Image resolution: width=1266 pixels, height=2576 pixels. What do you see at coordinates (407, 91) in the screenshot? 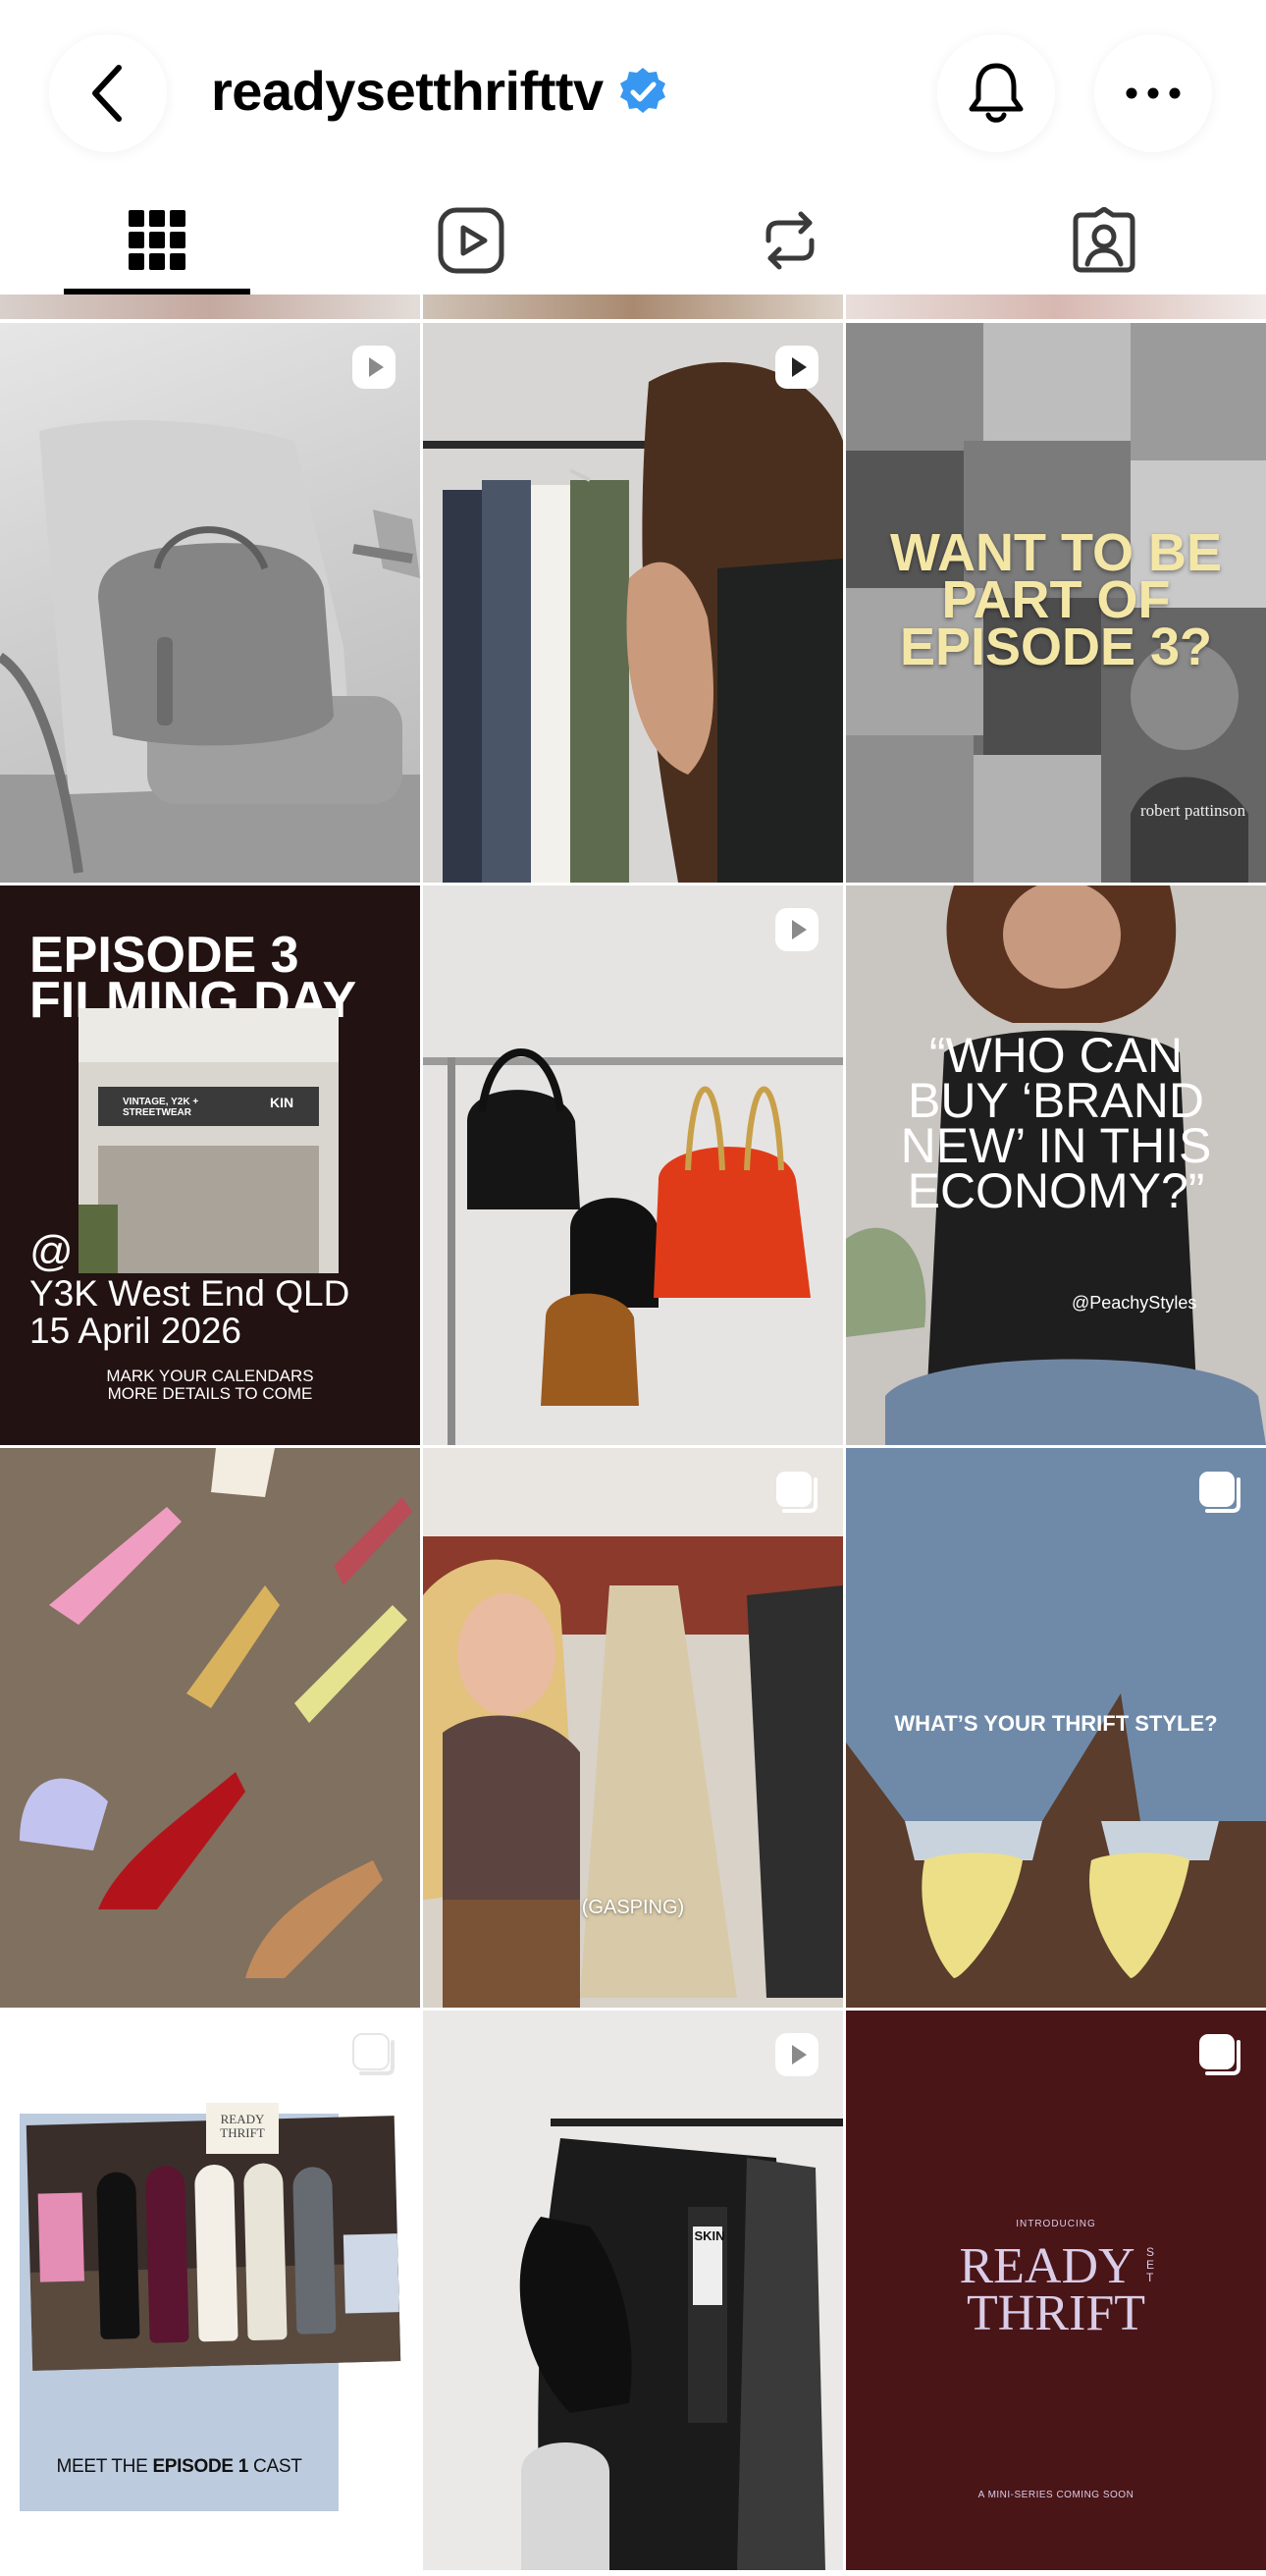
I see `username-text: readysetthrifttv` at bounding box center [407, 91].